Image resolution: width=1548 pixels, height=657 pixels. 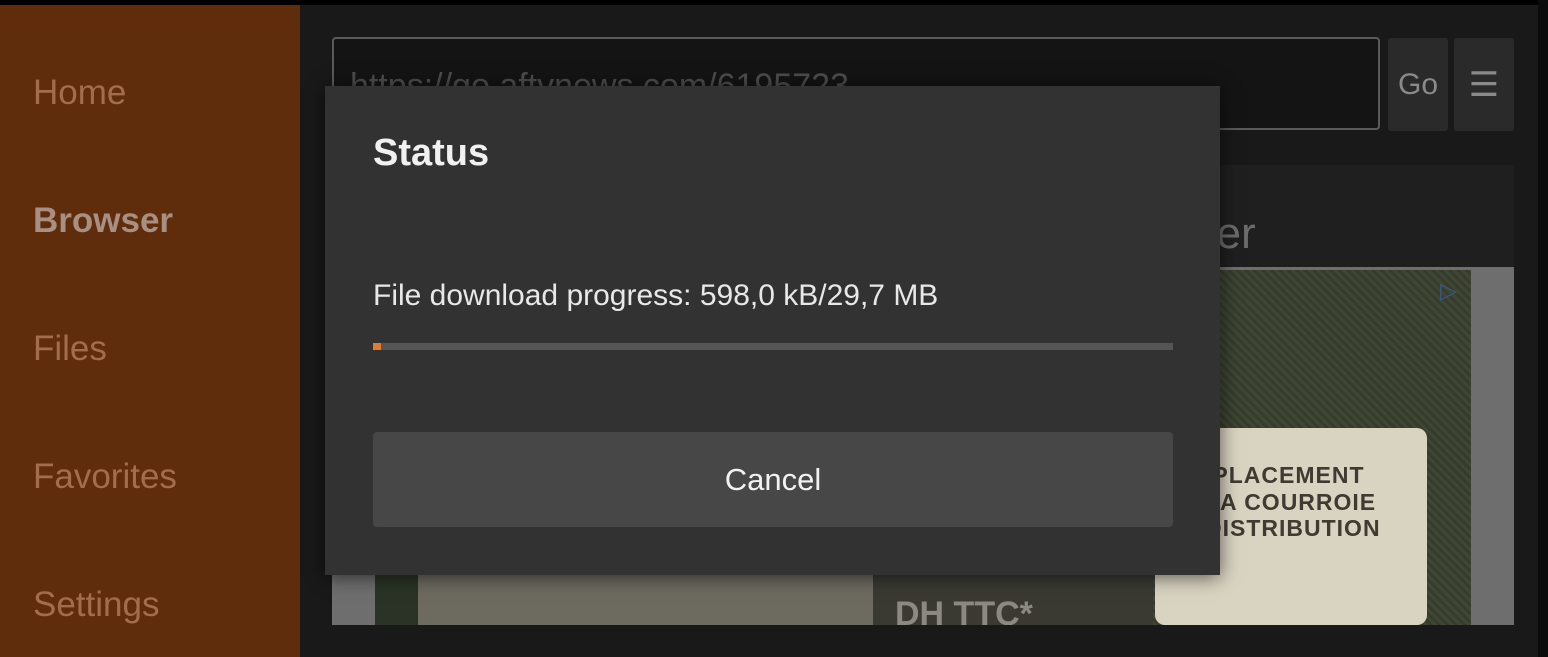 I want to click on cancel-button: Cancel, so click(x=773, y=479).